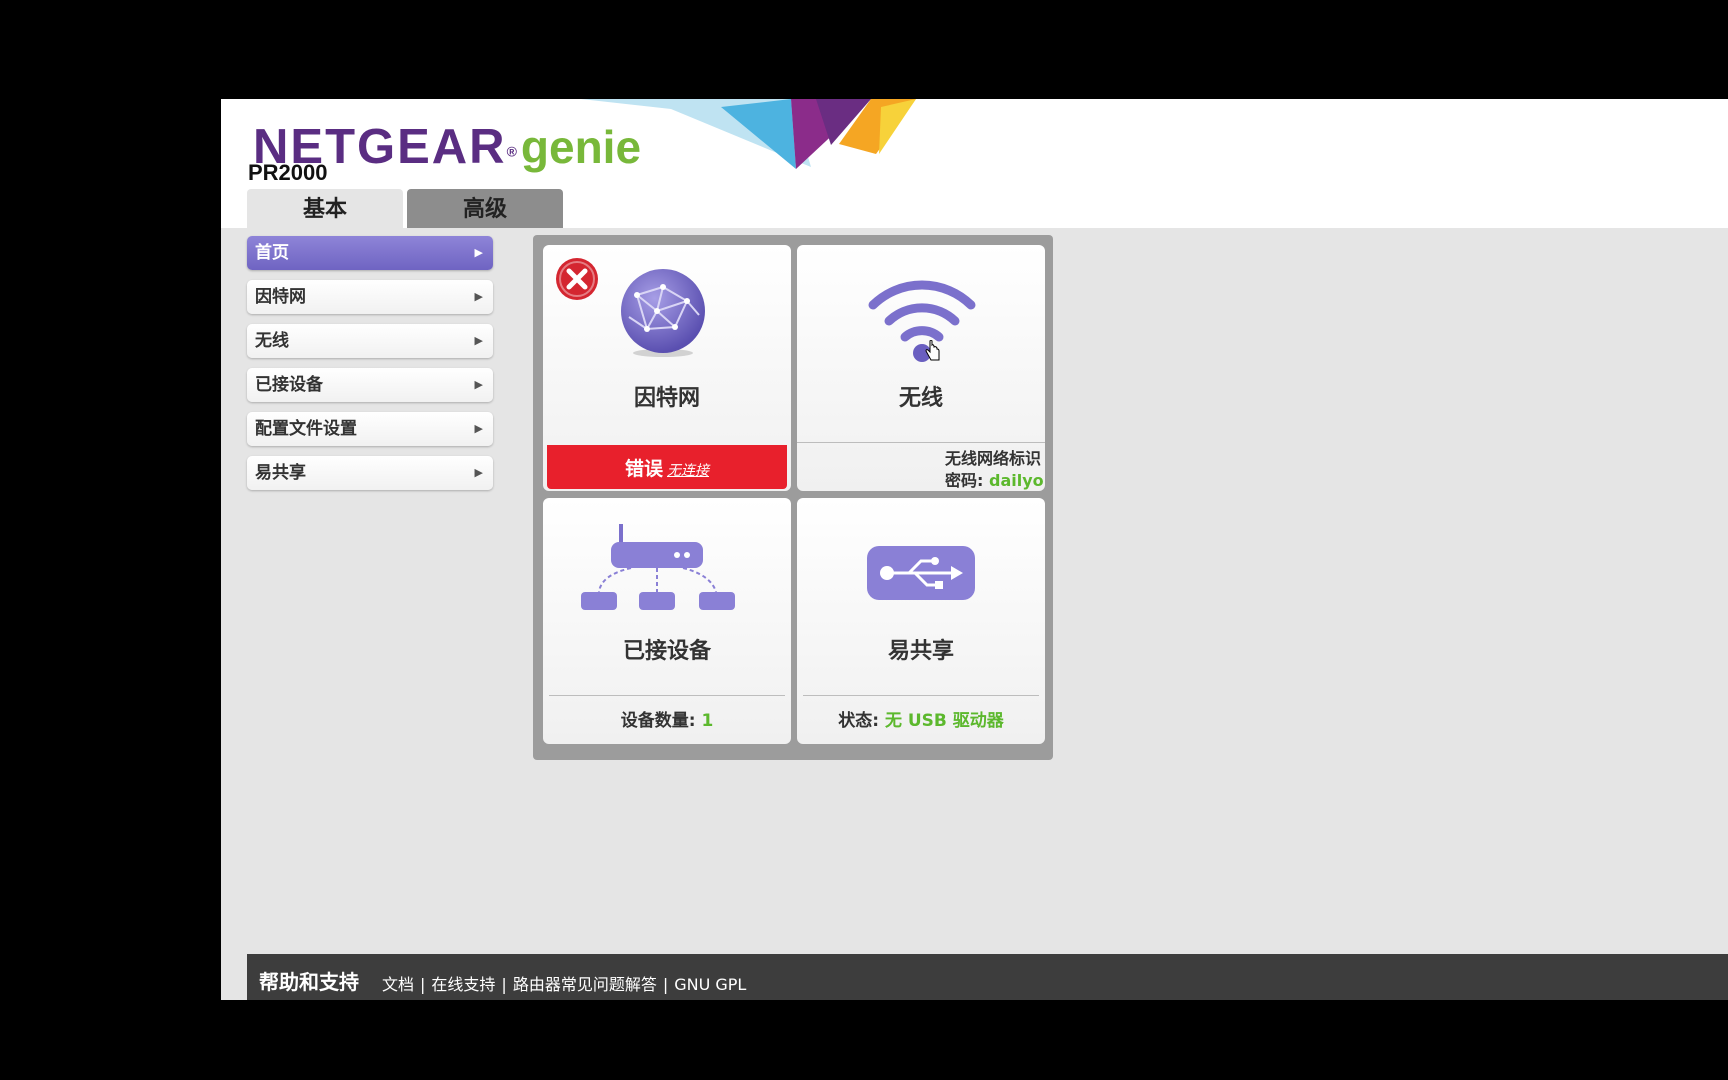  Describe the element at coordinates (309, 982) in the screenshot. I see `footer-title: 帮助和支持` at that location.